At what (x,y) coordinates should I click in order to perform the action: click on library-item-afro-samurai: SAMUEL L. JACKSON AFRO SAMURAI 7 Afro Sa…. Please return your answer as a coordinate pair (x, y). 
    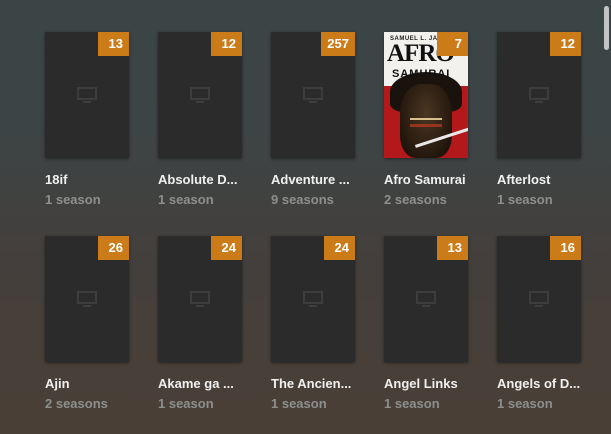
    Looking at the image, I should click on (426, 120).